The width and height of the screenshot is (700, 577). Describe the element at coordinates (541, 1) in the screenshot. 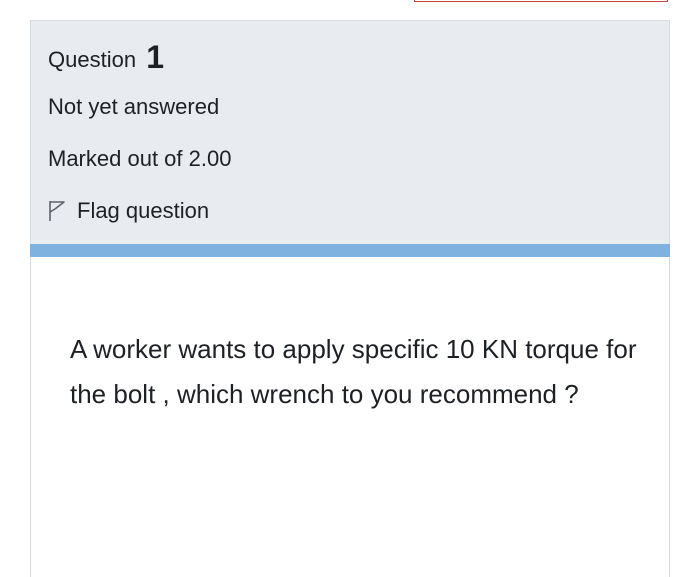

I see `top-partial-box` at that location.